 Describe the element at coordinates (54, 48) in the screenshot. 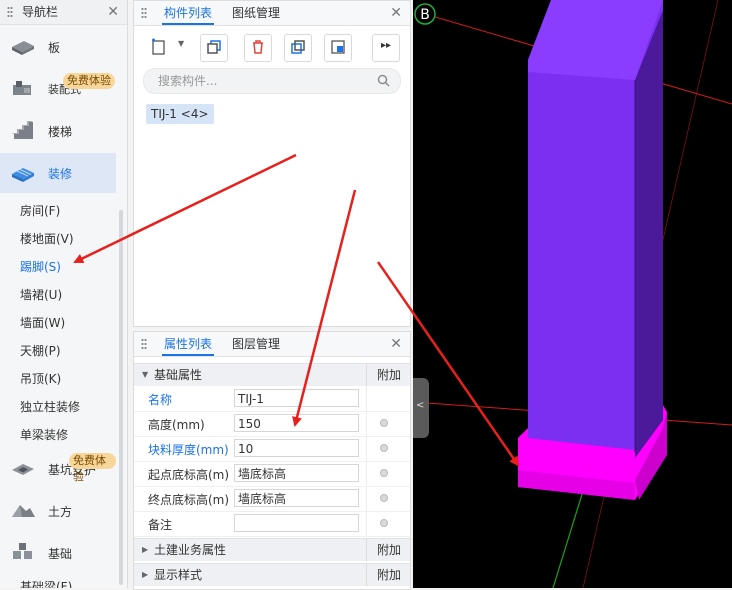

I see `nav-category-label: 板` at that location.